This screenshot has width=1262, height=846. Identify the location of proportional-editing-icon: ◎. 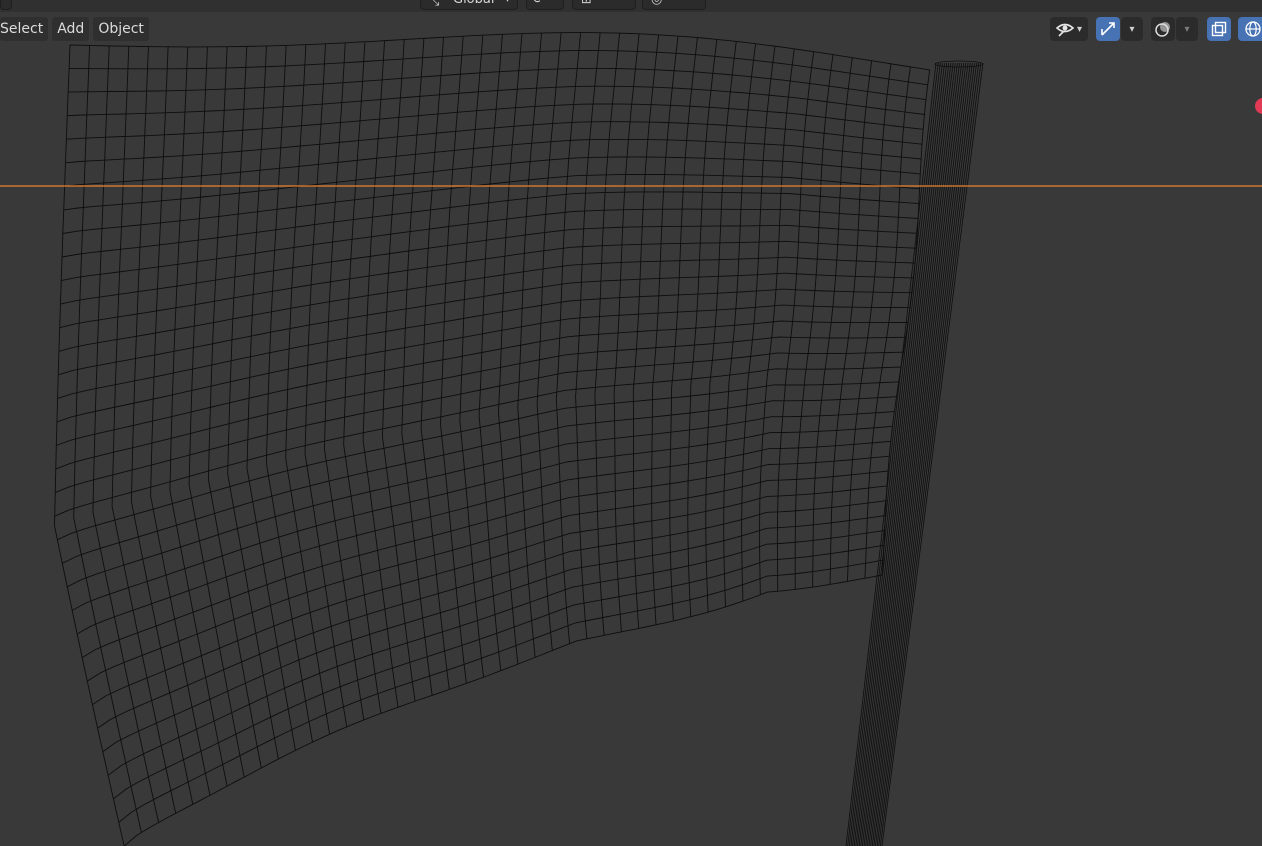
(656, 4).